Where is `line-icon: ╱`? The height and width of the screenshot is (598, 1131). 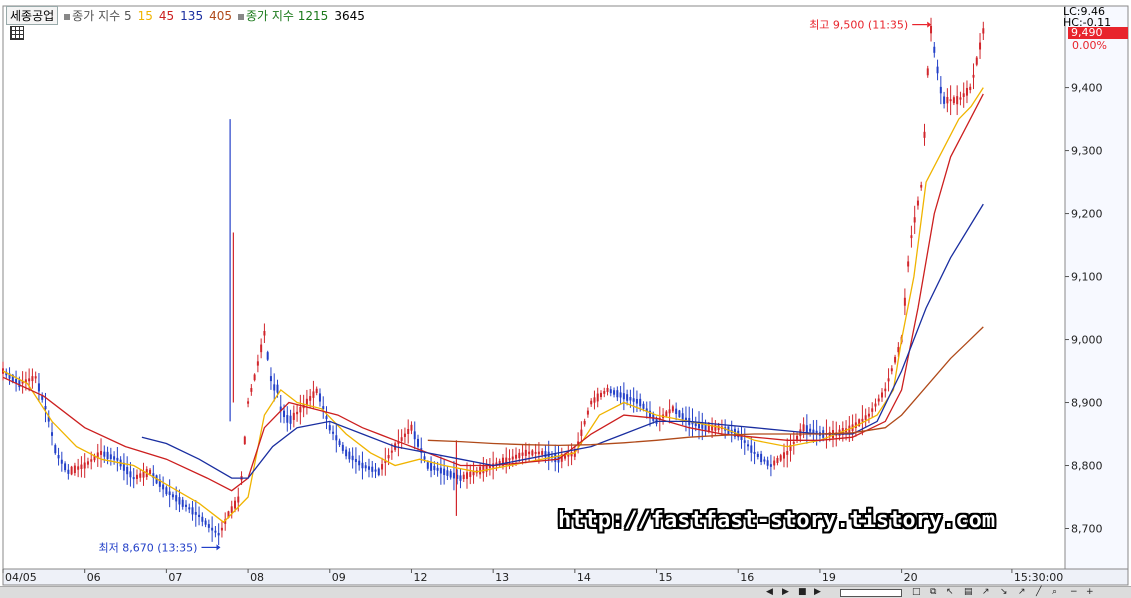
line-icon: ╱ is located at coordinates (1038, 592).